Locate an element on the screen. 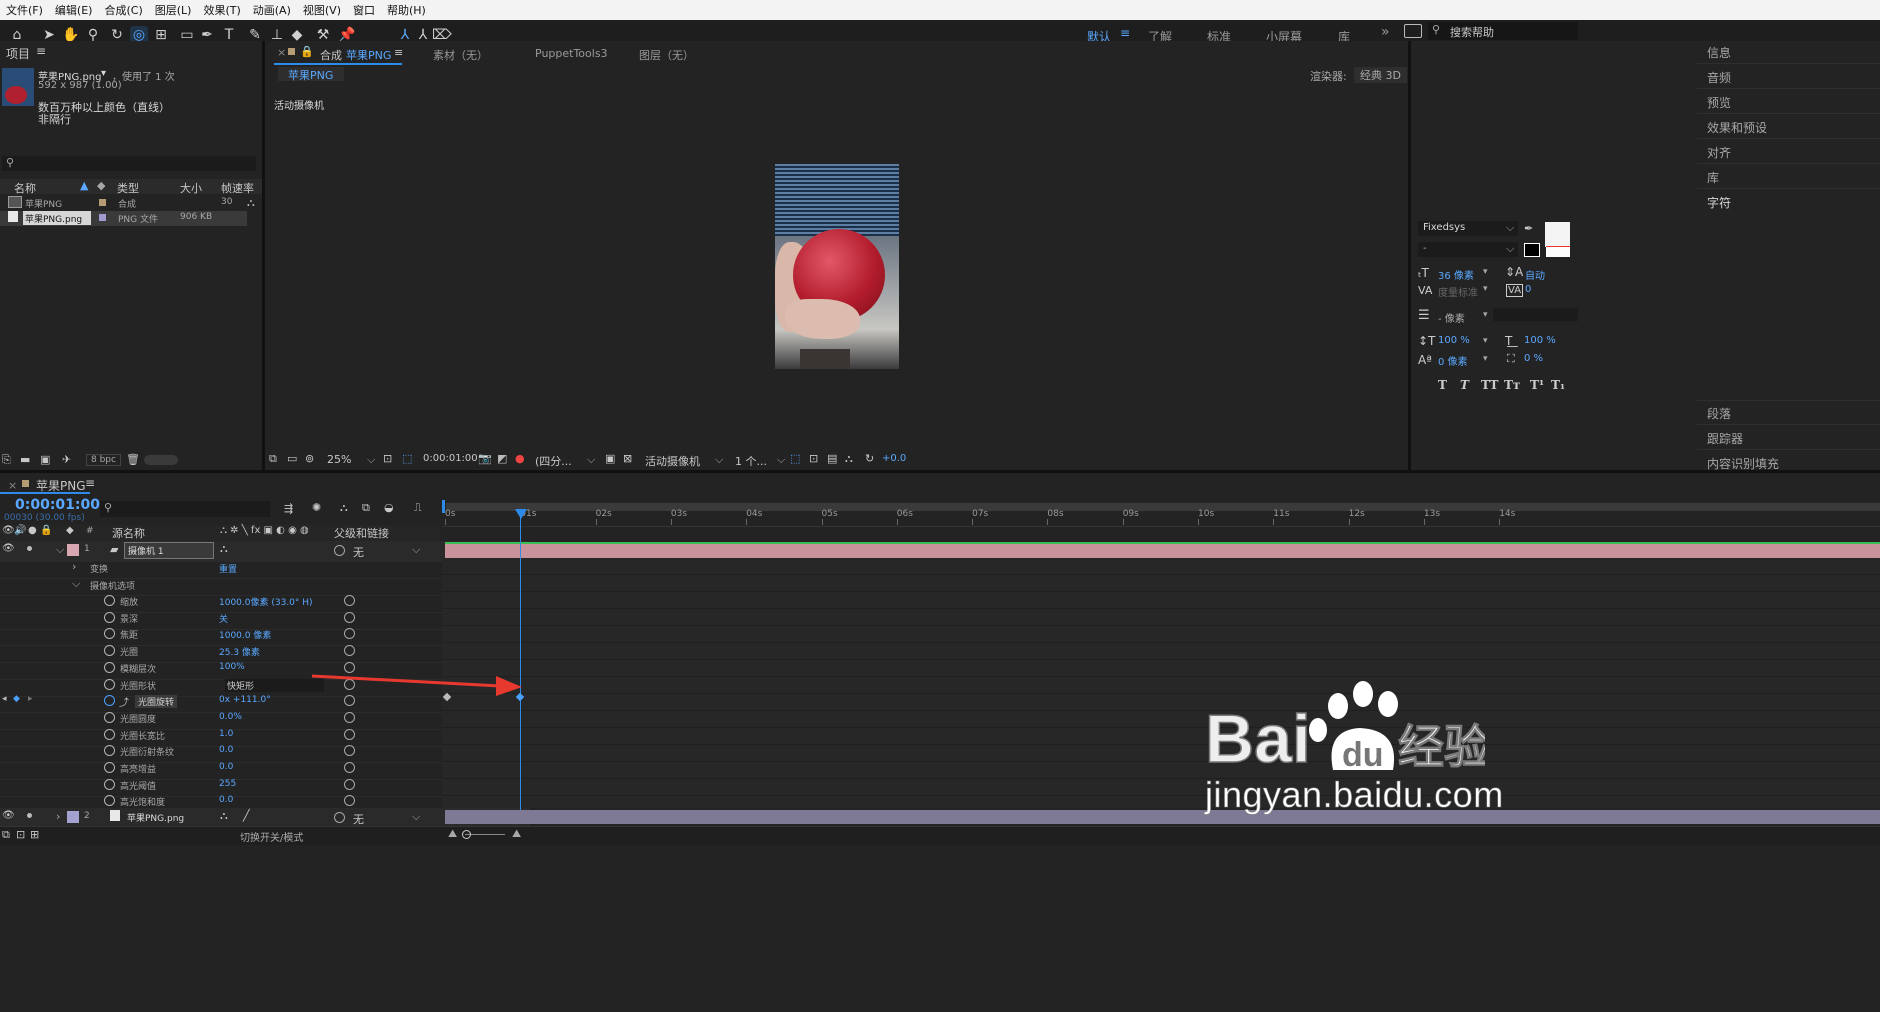 The image size is (1880, 1012). project-search-input: ⚲ is located at coordinates (129, 163).